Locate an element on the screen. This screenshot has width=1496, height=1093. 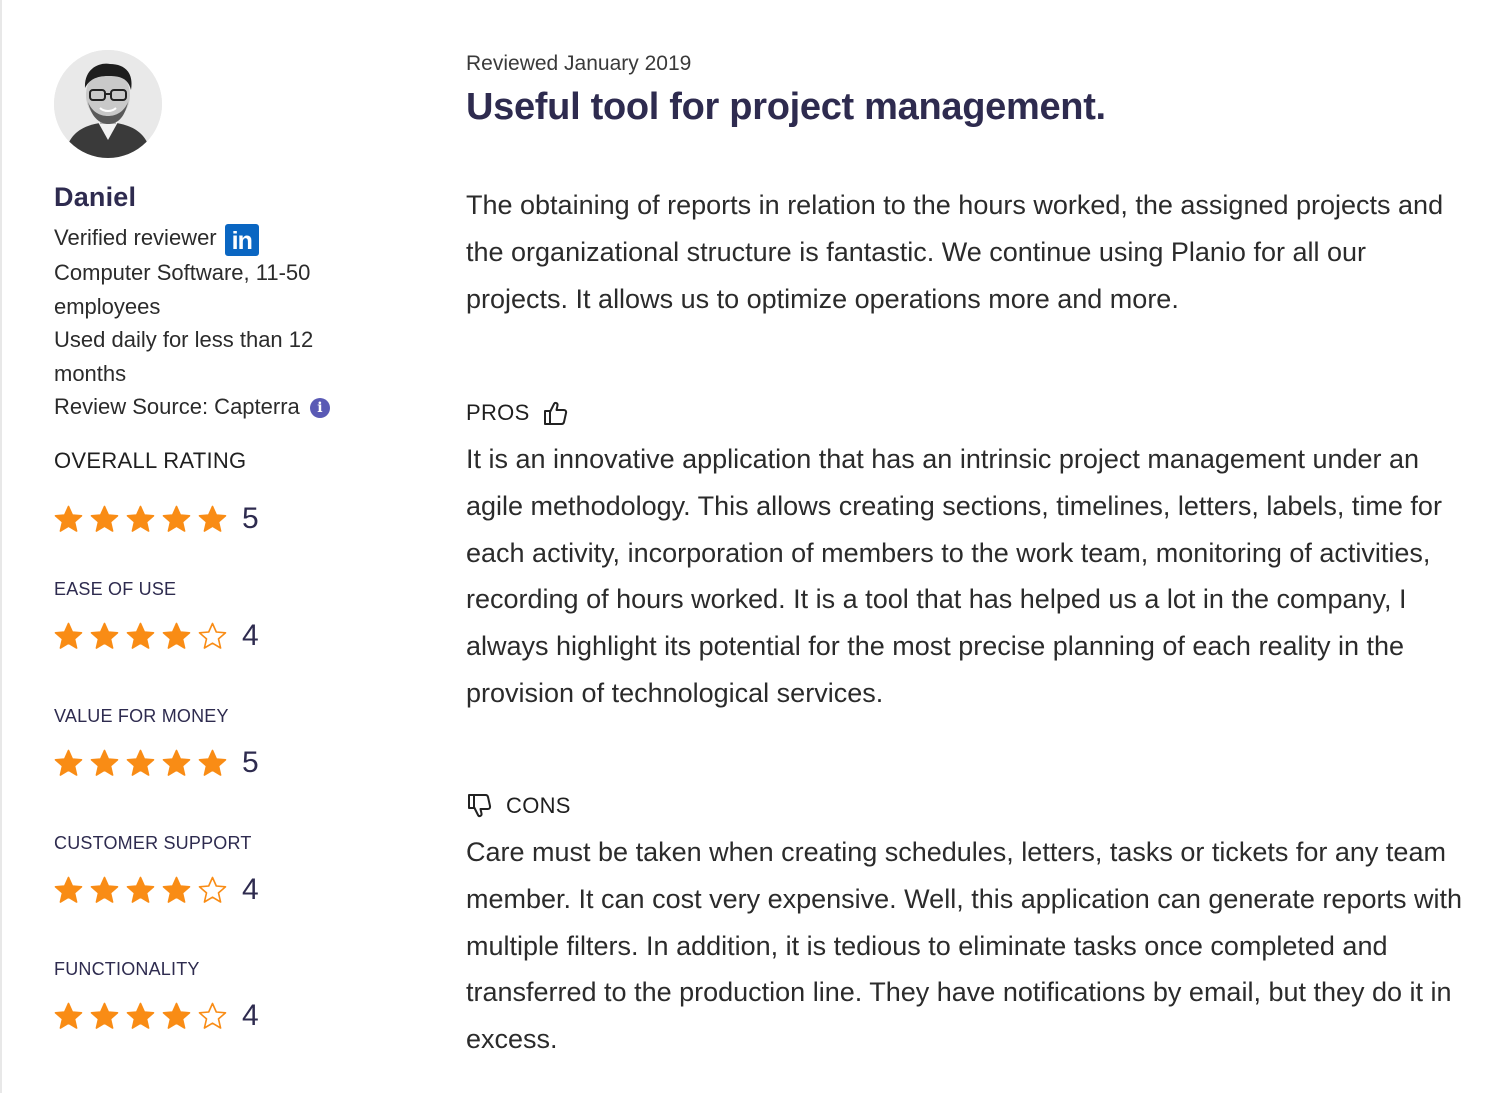
customer-support-score: 4 is located at coordinates (250, 889).